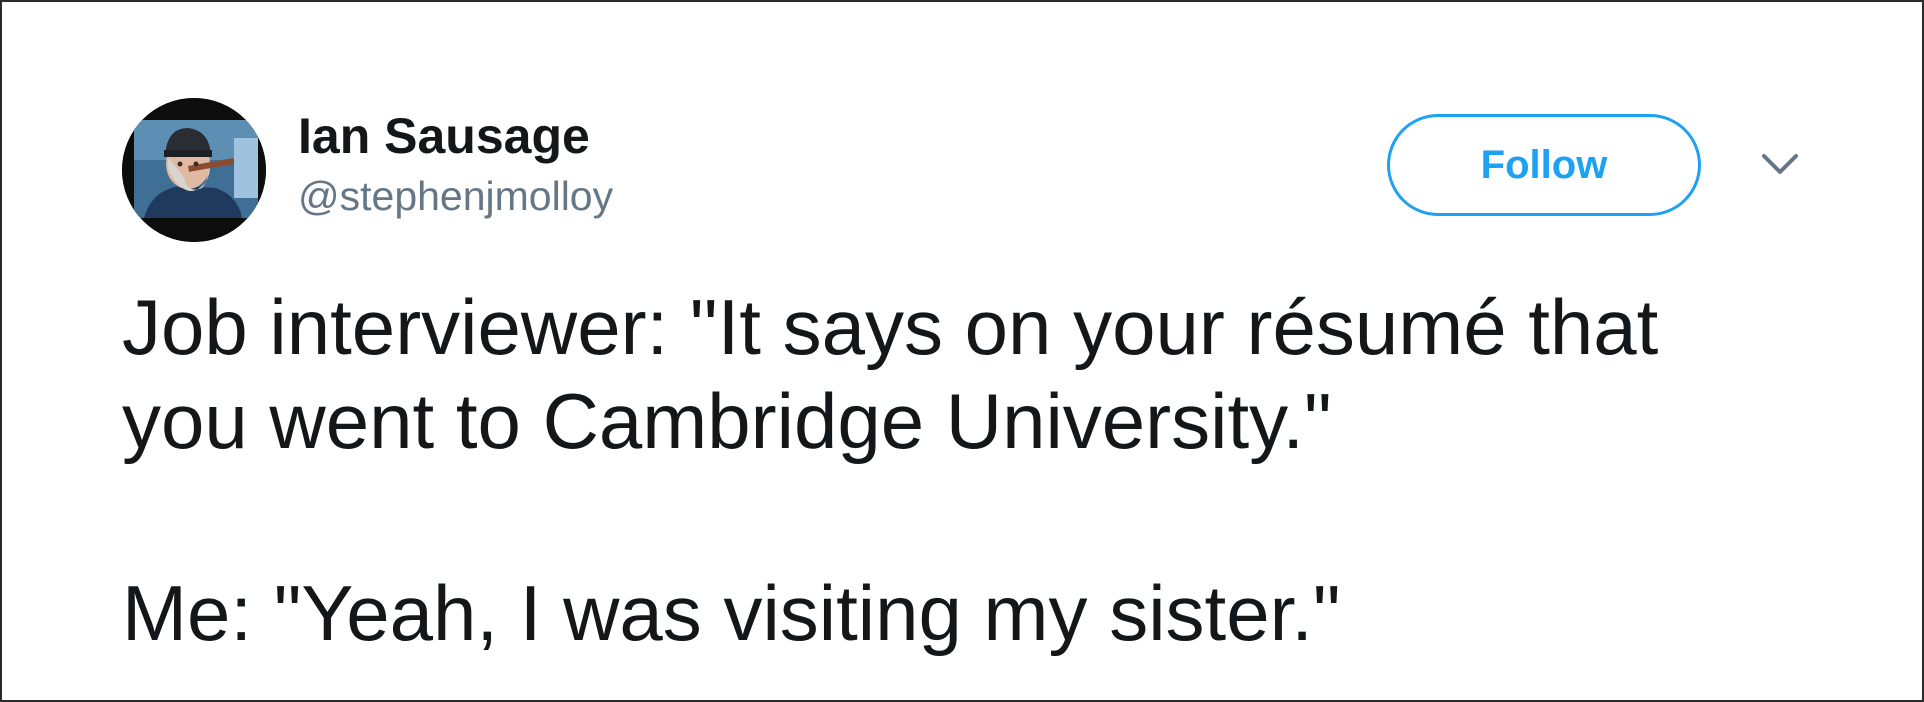  I want to click on chevron-down-icon, so click(1780, 164).